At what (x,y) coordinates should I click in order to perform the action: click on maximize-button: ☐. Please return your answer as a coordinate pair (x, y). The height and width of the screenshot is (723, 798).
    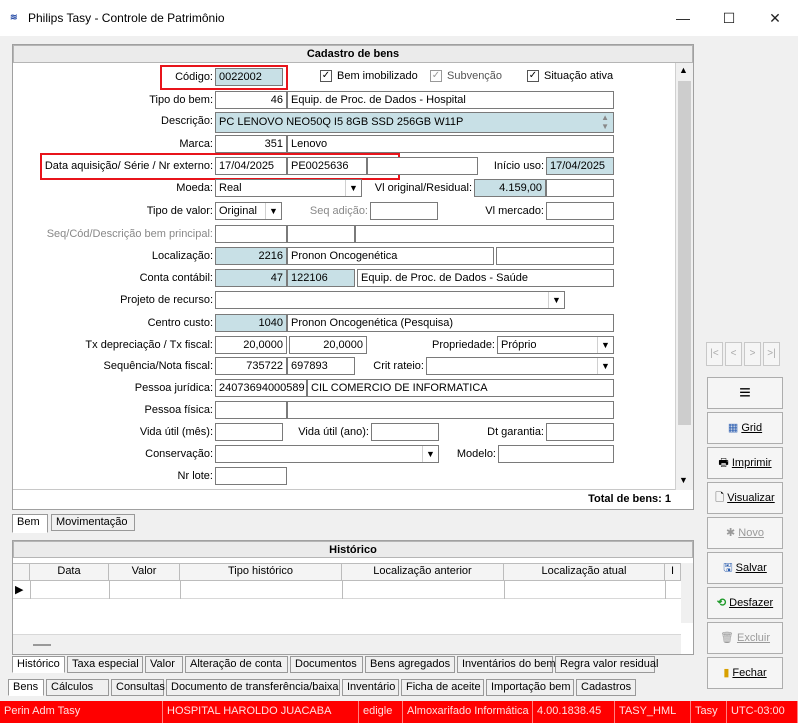
    Looking at the image, I should click on (729, 18).